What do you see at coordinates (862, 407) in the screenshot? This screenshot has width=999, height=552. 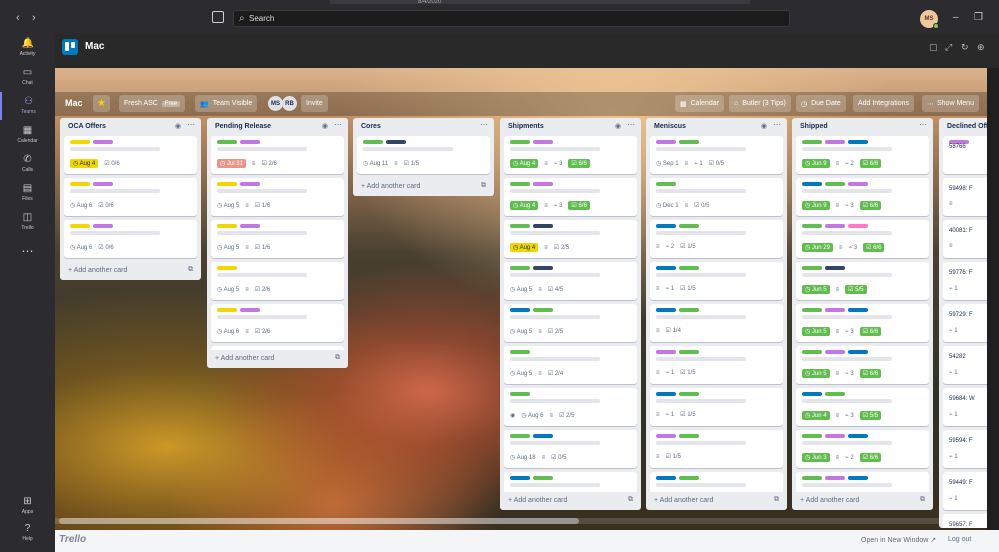 I see `card: ◷ Jun 4 ≡ ⌁ 3 ☑ 5/5` at bounding box center [862, 407].